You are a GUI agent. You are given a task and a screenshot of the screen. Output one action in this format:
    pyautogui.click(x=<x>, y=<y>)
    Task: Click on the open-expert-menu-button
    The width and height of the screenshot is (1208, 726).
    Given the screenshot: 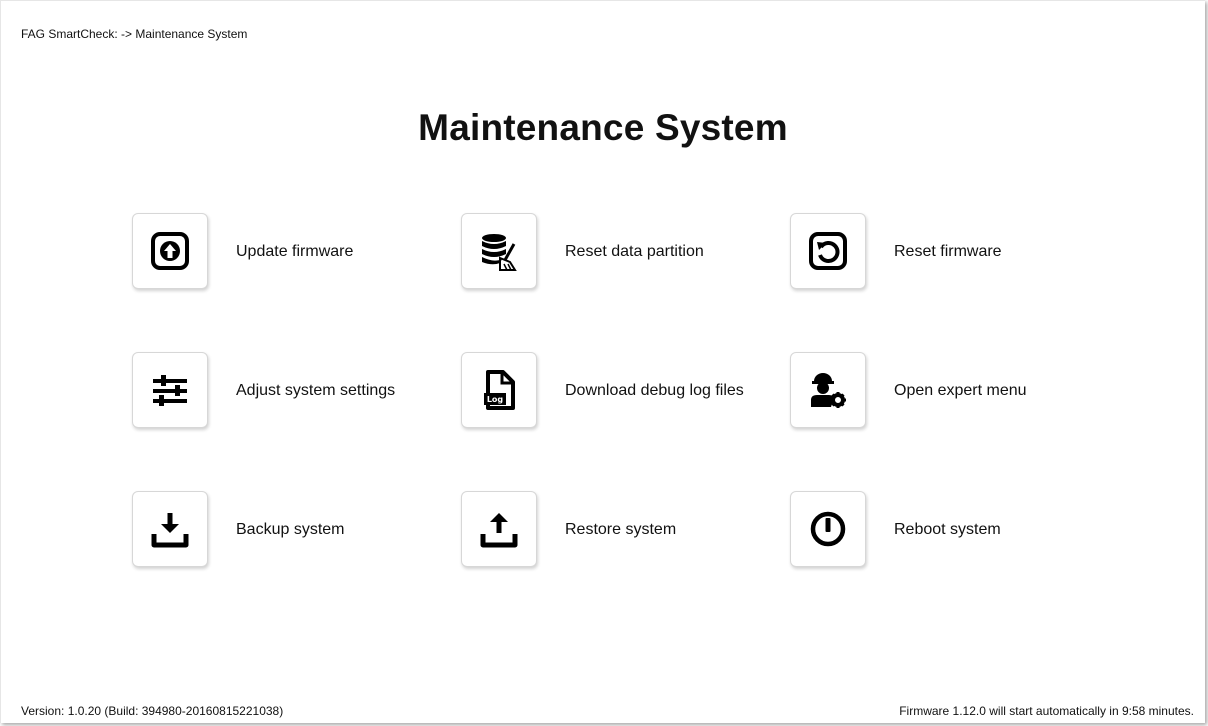 What is the action you would take?
    pyautogui.click(x=828, y=390)
    